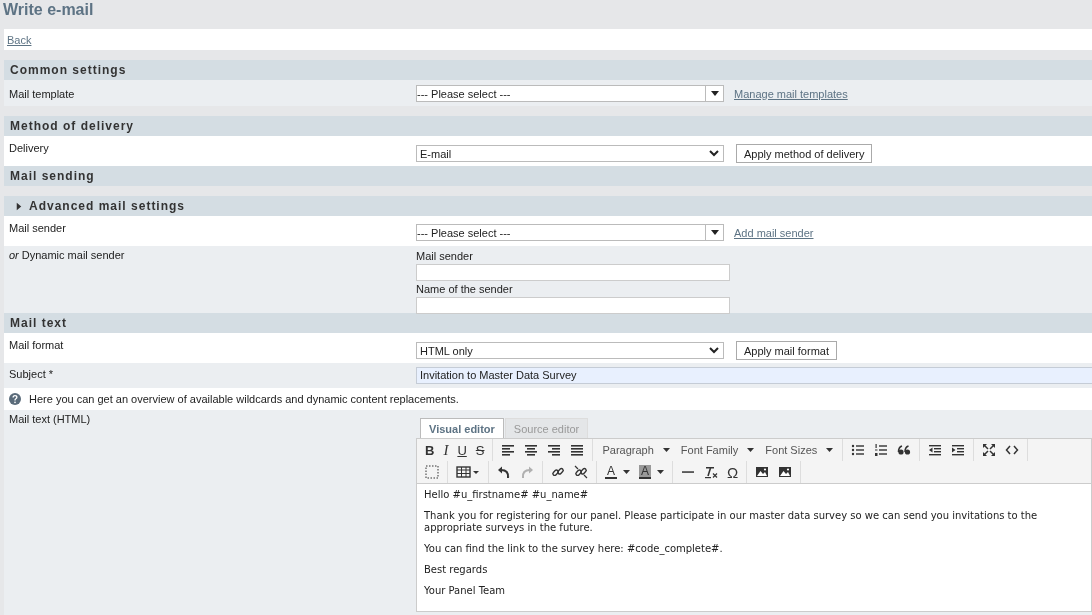  What do you see at coordinates (468, 472) in the screenshot?
I see `table-icon` at bounding box center [468, 472].